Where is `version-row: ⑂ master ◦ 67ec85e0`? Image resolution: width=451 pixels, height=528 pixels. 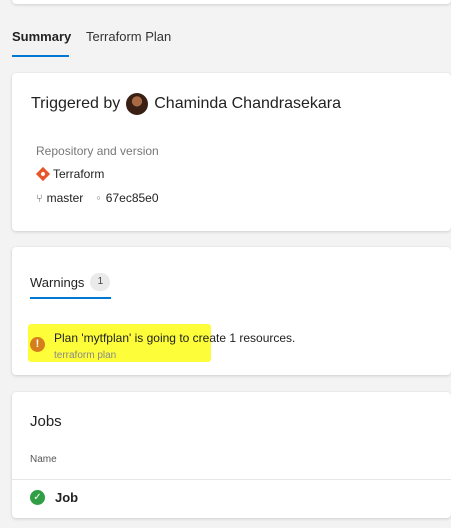
version-row: ⑂ master ◦ 67ec85e0 is located at coordinates (97, 198).